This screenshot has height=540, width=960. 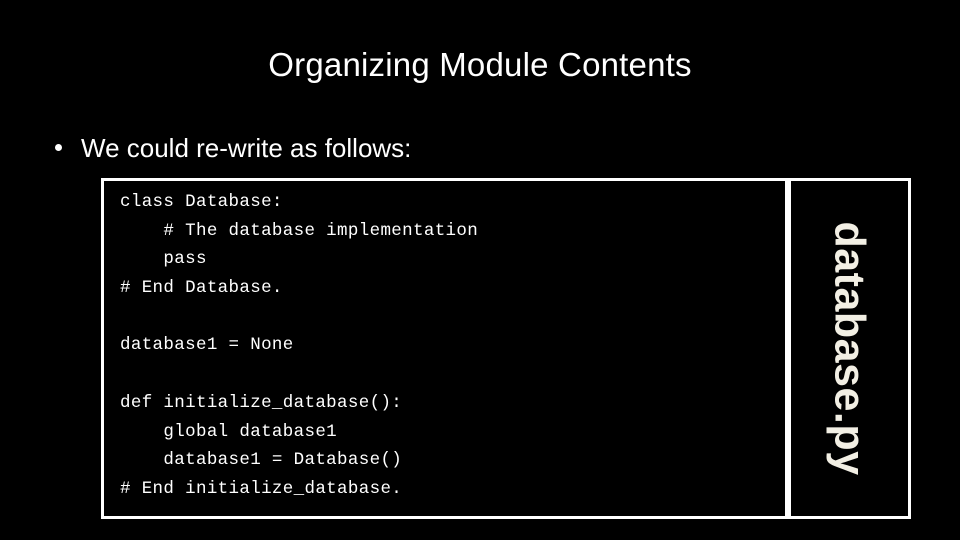 I want to click on code-line: global database1, so click(x=229, y=431).